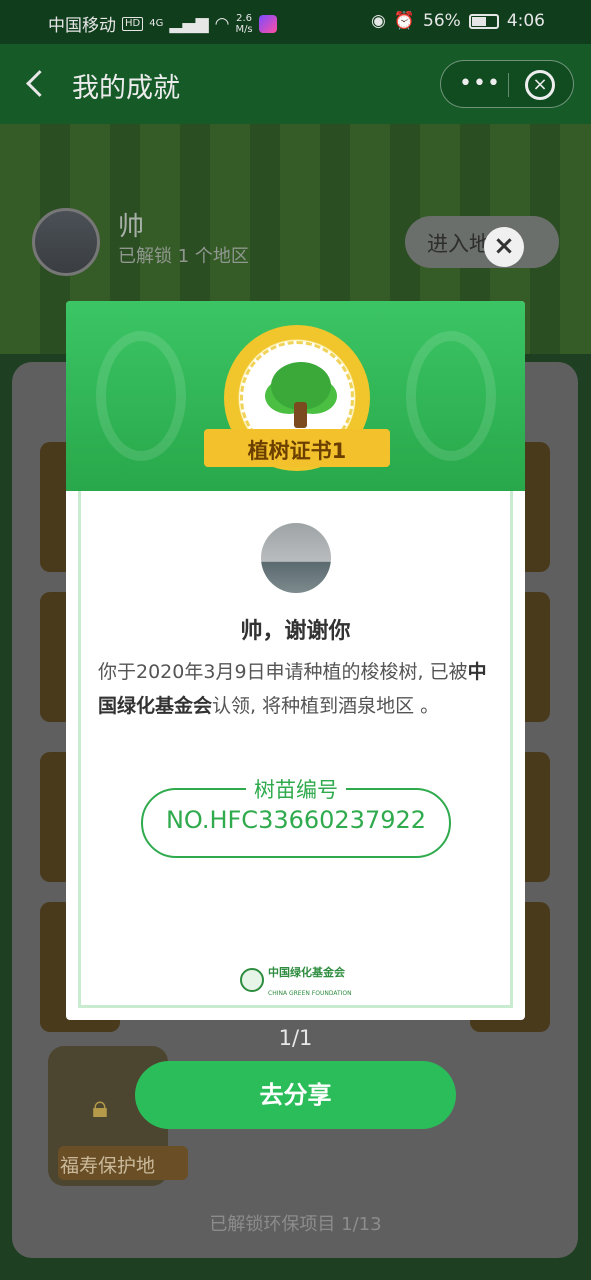 This screenshot has width=591, height=1280. I want to click on seedling-number-box: 树苗编号 NO.HFC33660237922, so click(296, 818).